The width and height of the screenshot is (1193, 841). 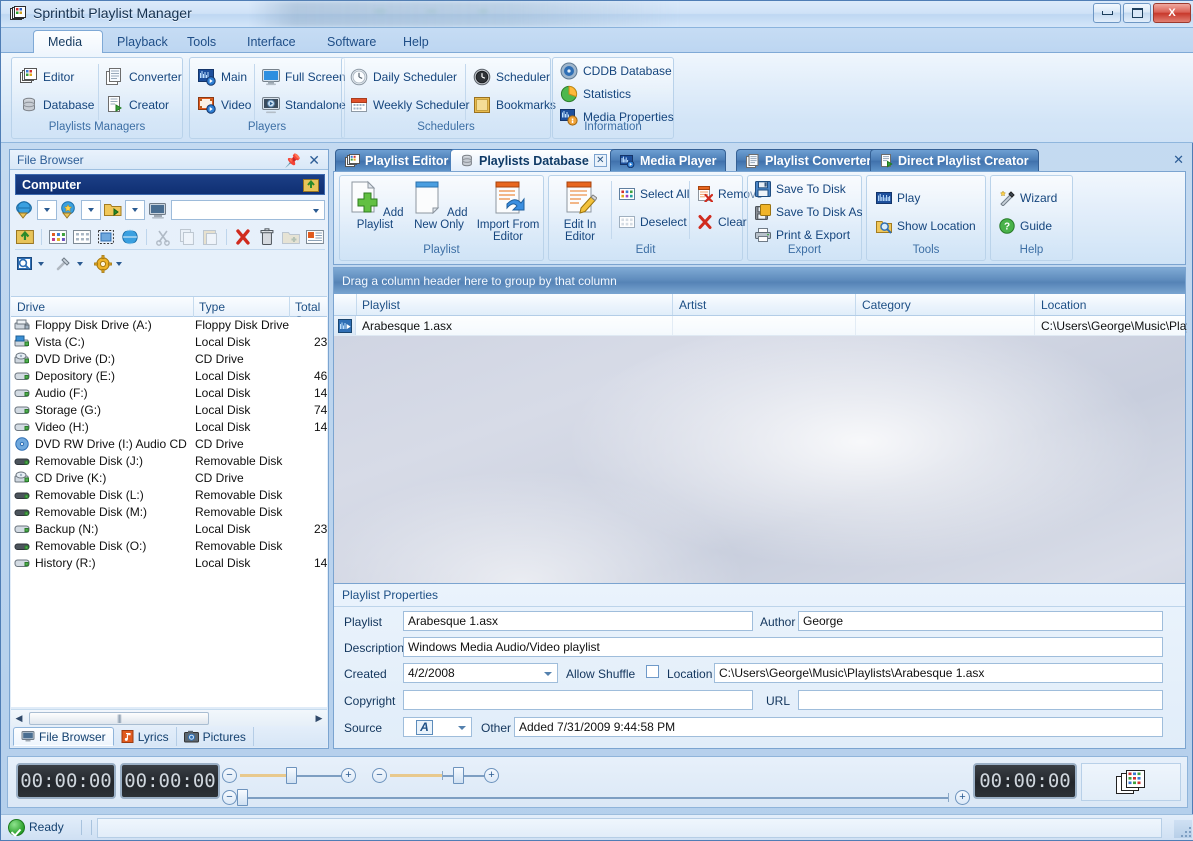 What do you see at coordinates (169, 563) in the screenshot?
I see `list-item: History (R:) Local Disk 149.0` at bounding box center [169, 563].